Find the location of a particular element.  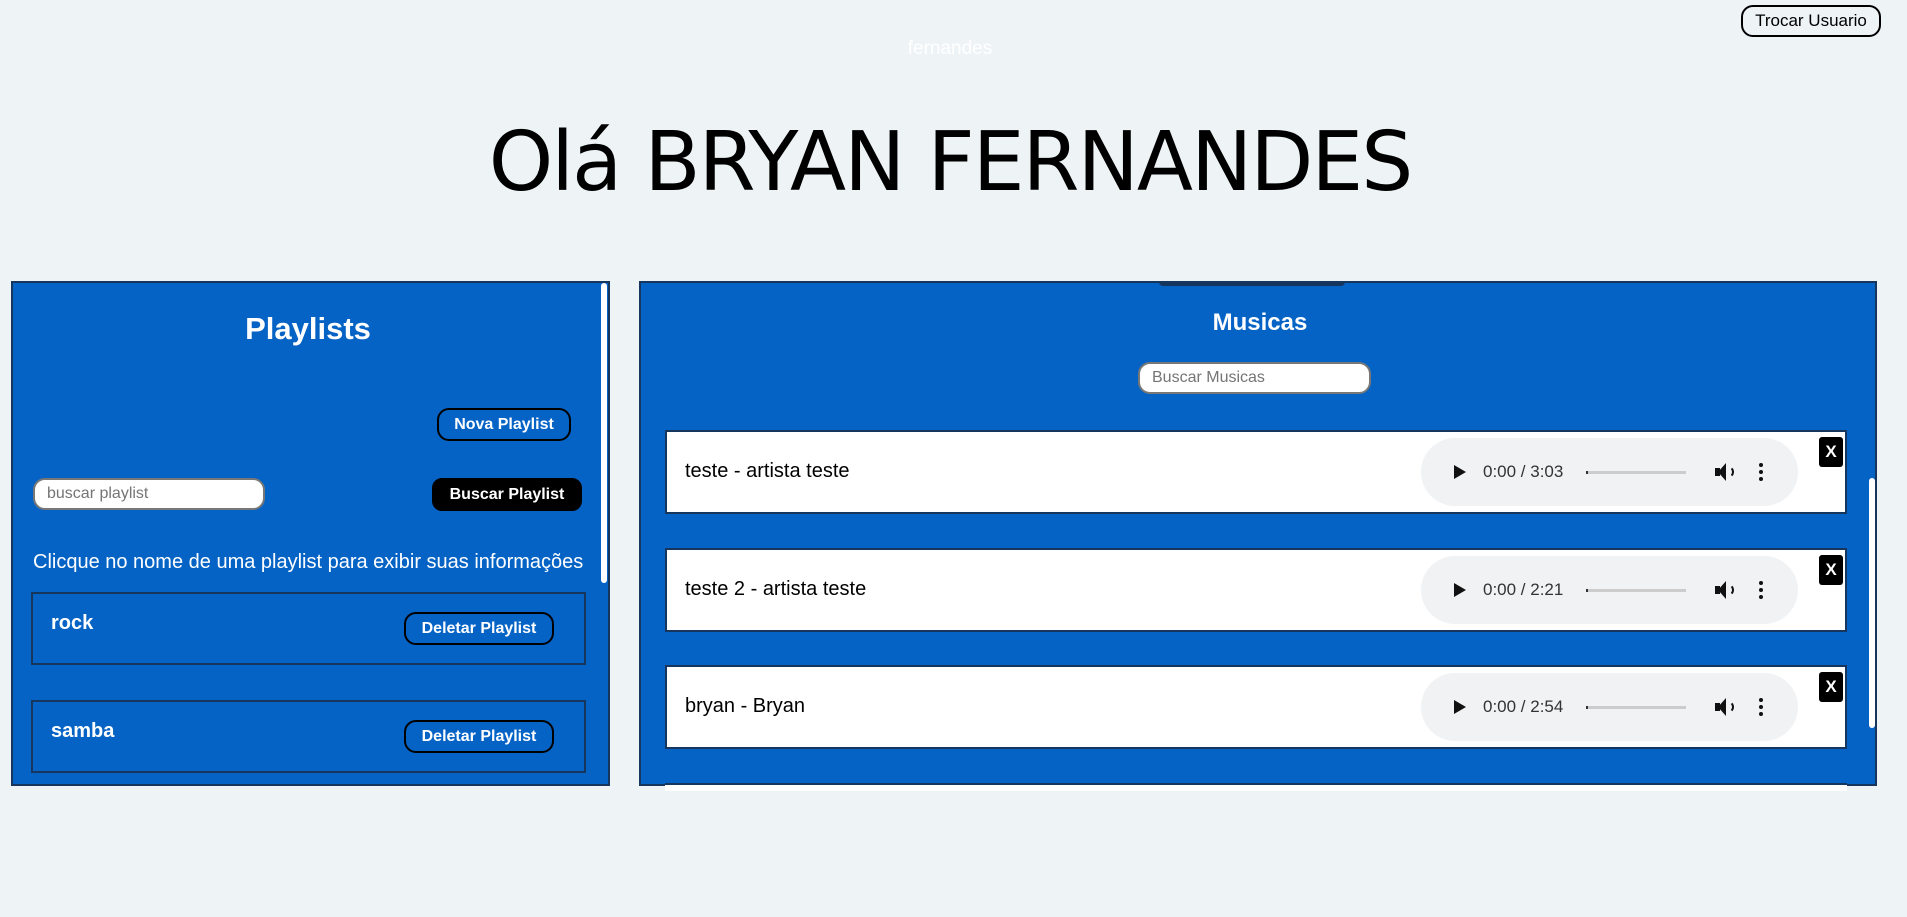

search-playlist-button: Buscar Playlist is located at coordinates (507, 494).